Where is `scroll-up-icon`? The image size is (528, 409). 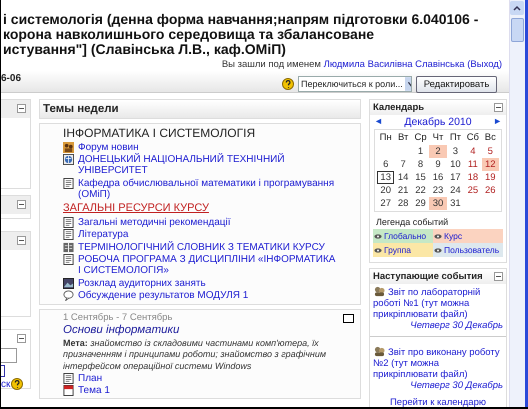 scroll-up-icon is located at coordinates (517, 8).